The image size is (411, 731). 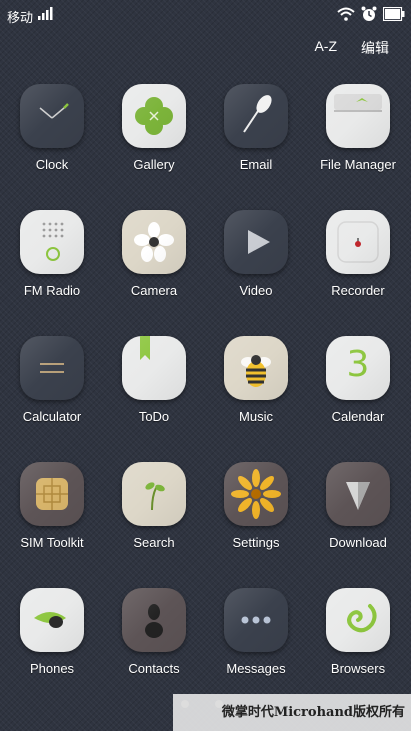 I want to click on app-file-manager: File Manager, so click(x=358, y=128).